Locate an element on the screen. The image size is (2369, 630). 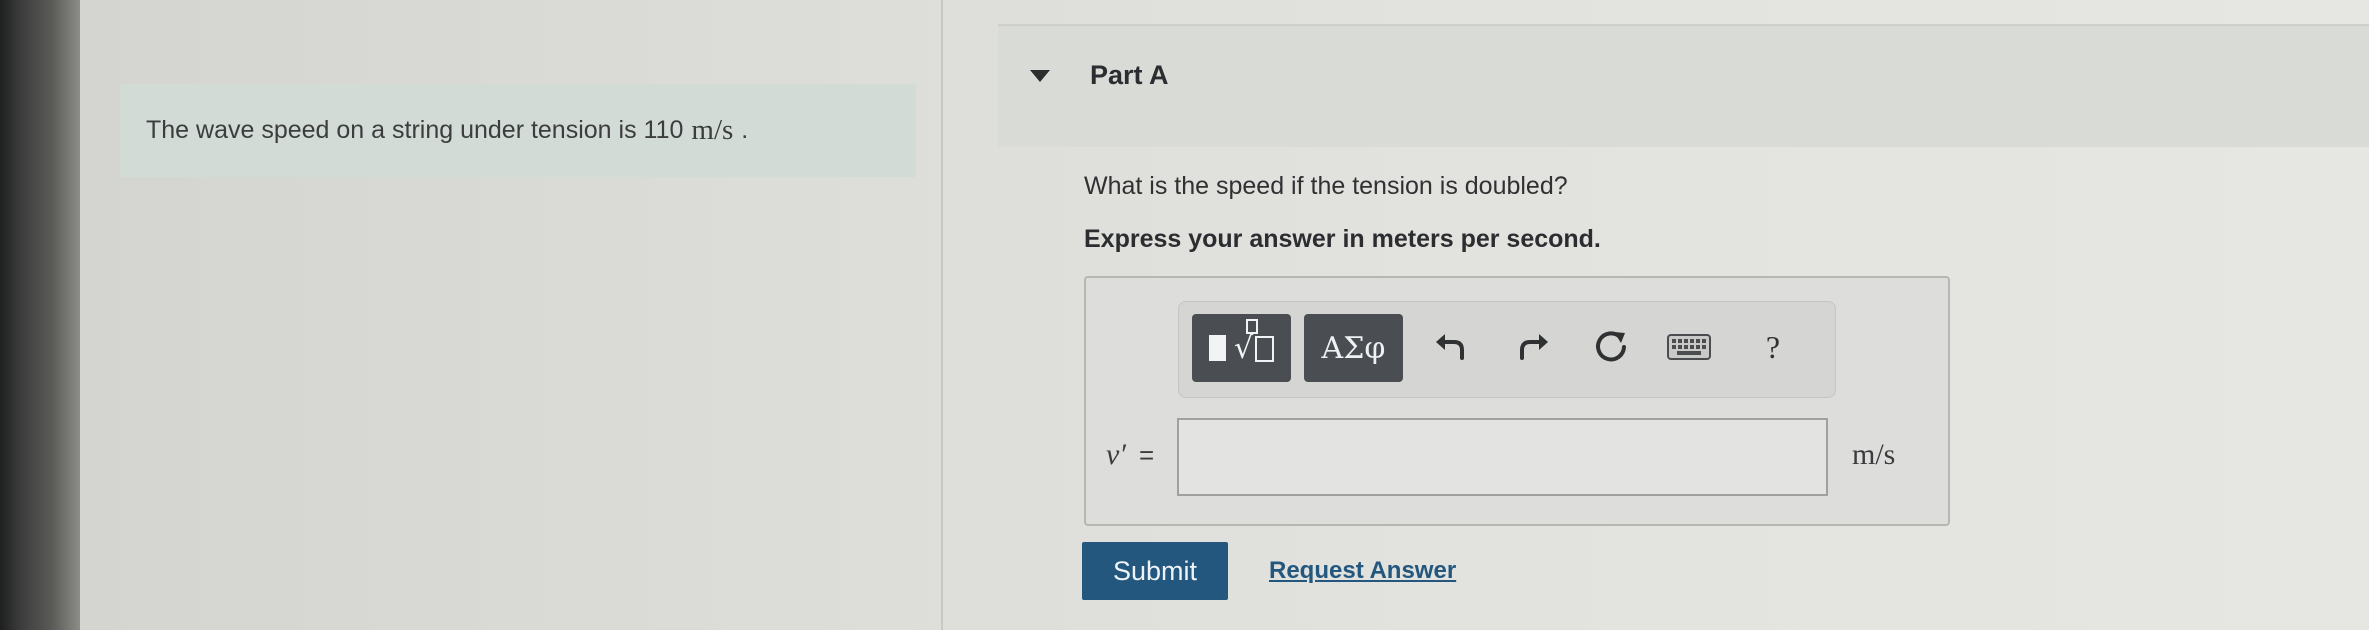
template-radical-glyph: √ is located at coordinates (1254, 342).